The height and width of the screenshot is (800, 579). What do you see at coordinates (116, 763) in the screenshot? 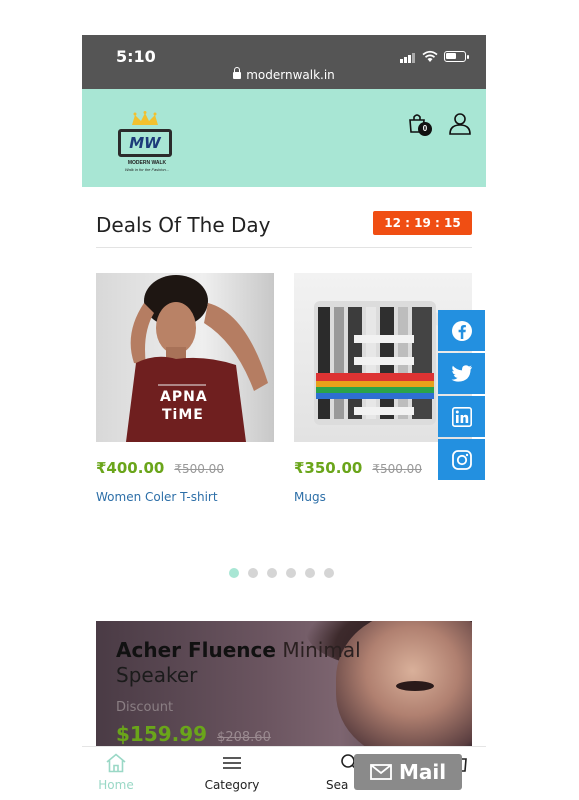
I see `home-icon` at bounding box center [116, 763].